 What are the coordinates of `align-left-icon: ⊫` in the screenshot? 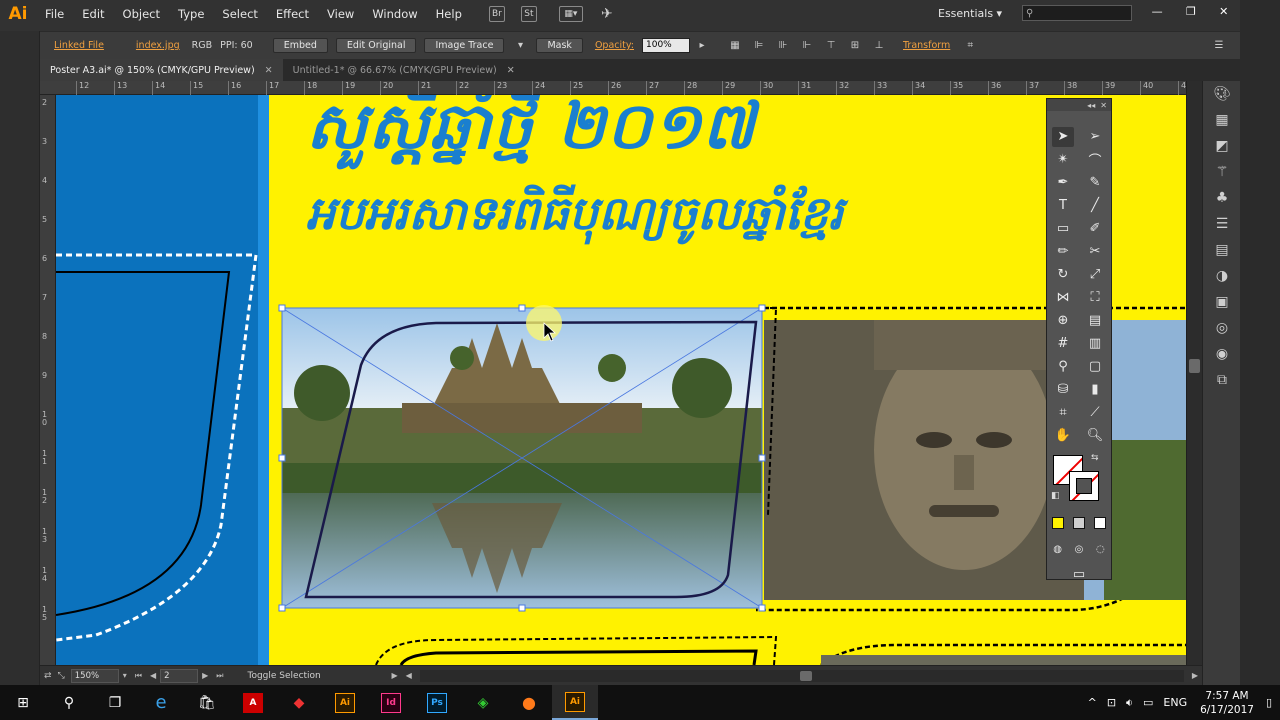 It's located at (759, 46).